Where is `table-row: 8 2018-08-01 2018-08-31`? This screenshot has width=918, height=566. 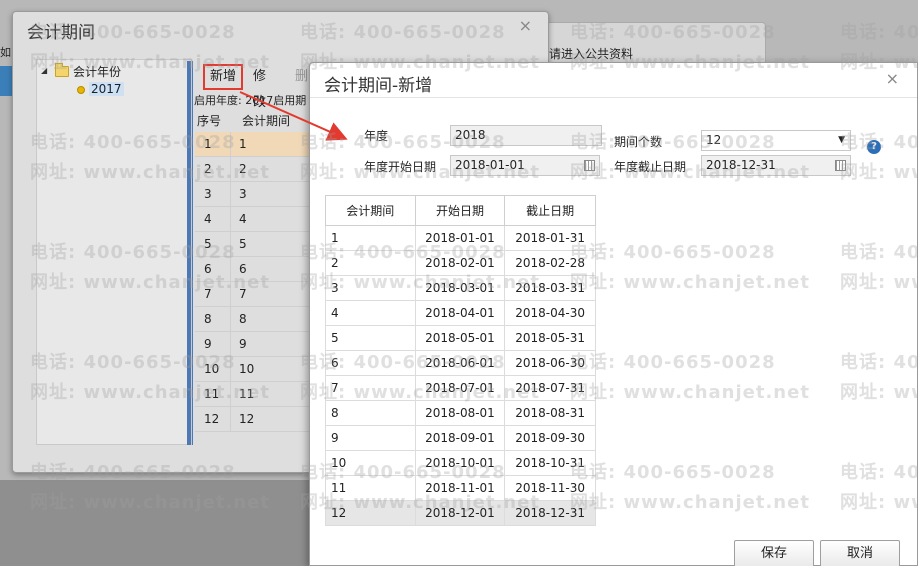
table-row: 8 2018-08-01 2018-08-31 is located at coordinates (460, 413).